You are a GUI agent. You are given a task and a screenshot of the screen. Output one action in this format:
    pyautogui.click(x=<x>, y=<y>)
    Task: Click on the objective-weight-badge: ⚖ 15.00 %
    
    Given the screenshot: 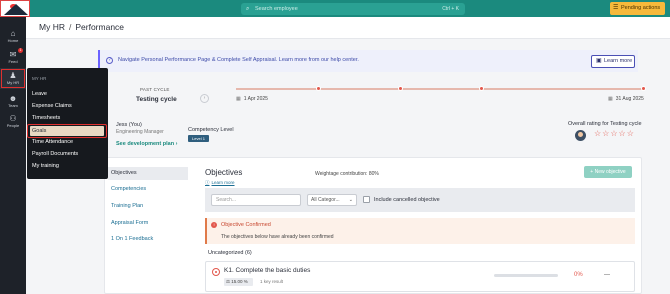 What is the action you would take?
    pyautogui.click(x=238, y=282)
    